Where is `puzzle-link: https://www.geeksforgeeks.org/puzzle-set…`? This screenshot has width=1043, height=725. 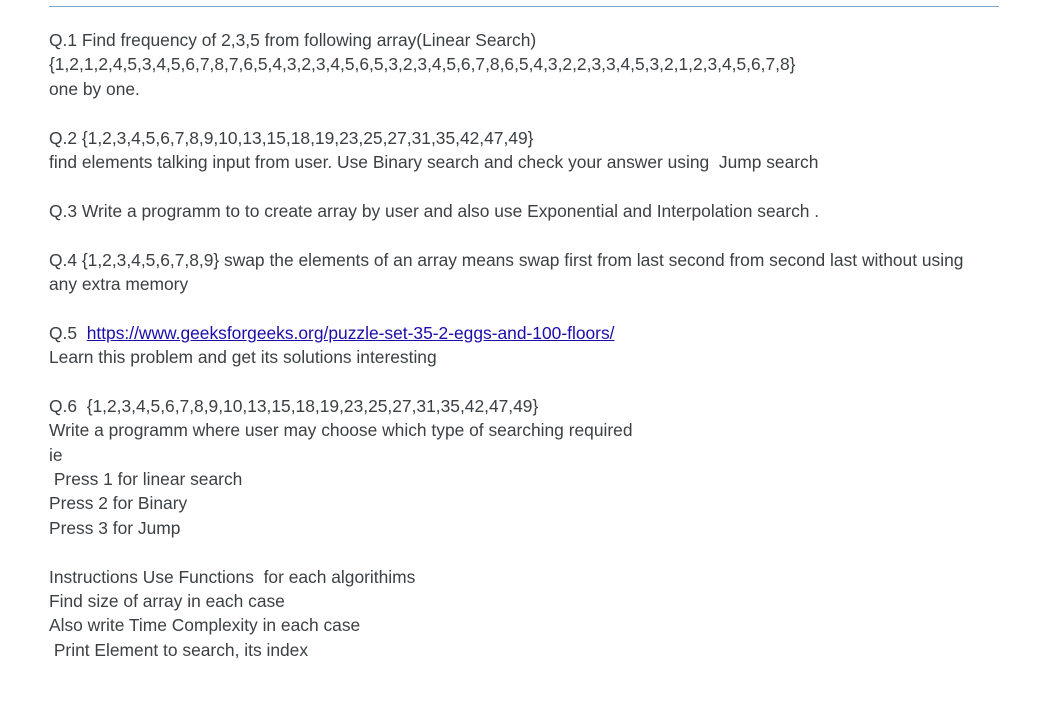
puzzle-link: https://www.geeksforgeeks.org/puzzle-set… is located at coordinates (351, 333).